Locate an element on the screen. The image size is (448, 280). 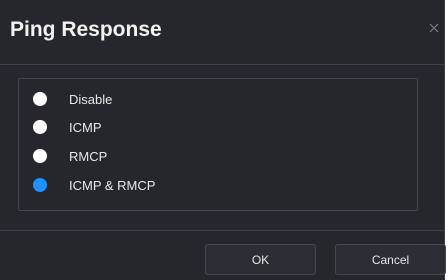
radio-button-icmp is located at coordinates (40, 127).